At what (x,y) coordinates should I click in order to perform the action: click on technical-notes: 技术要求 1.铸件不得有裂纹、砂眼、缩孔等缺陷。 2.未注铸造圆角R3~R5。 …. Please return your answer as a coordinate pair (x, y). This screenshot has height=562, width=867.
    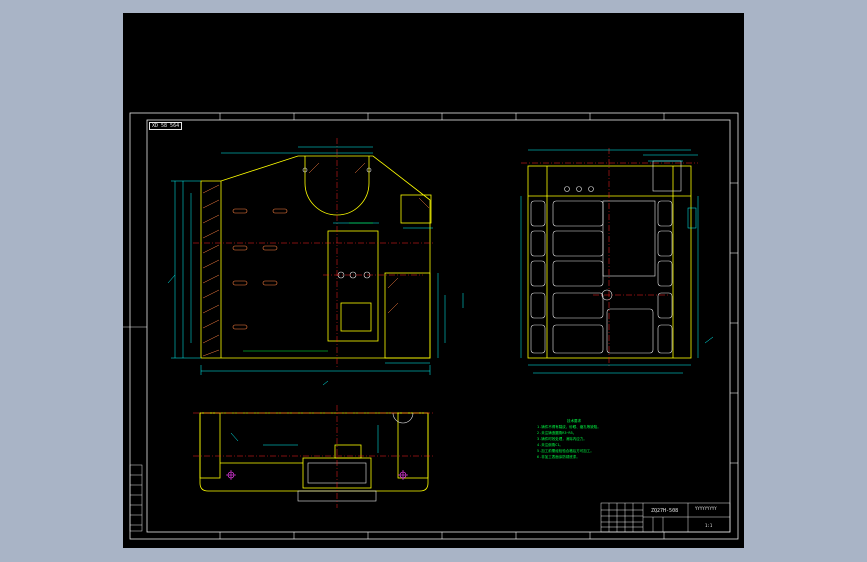
    Looking at the image, I should click on (569, 439).